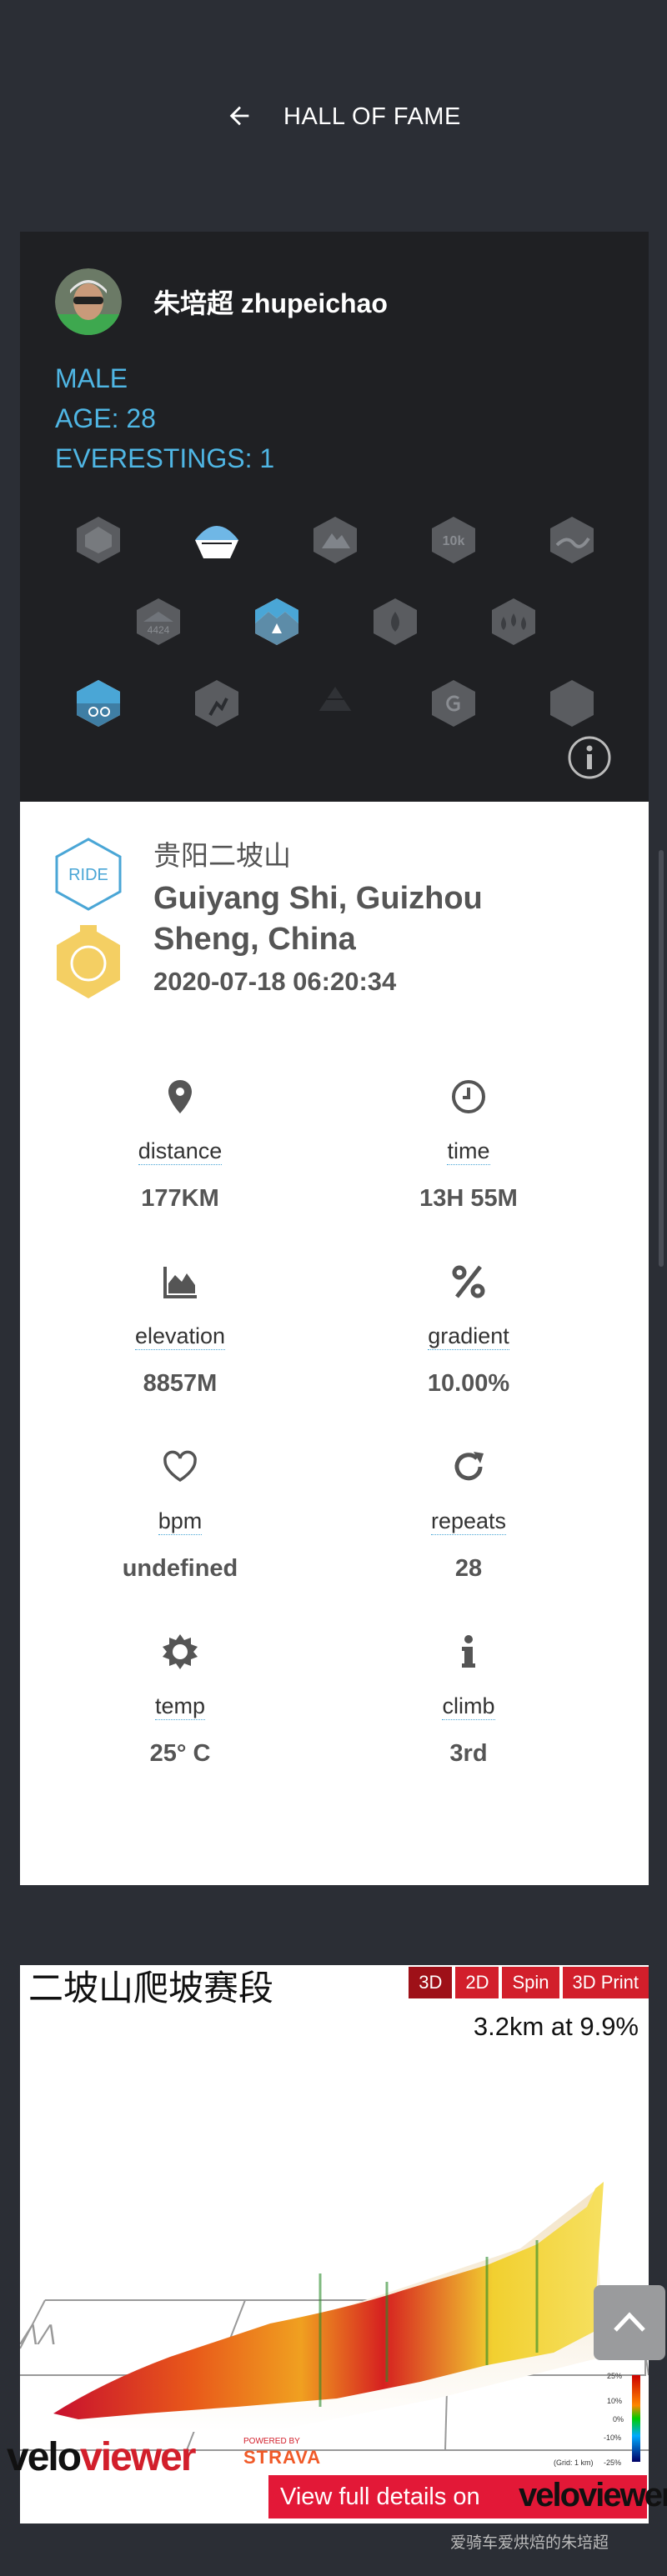 This screenshot has height=2576, width=667. Describe the element at coordinates (318, 919) in the screenshot. I see `activity-location: Guiyang Shi, Guizhou Sheng, China` at that location.